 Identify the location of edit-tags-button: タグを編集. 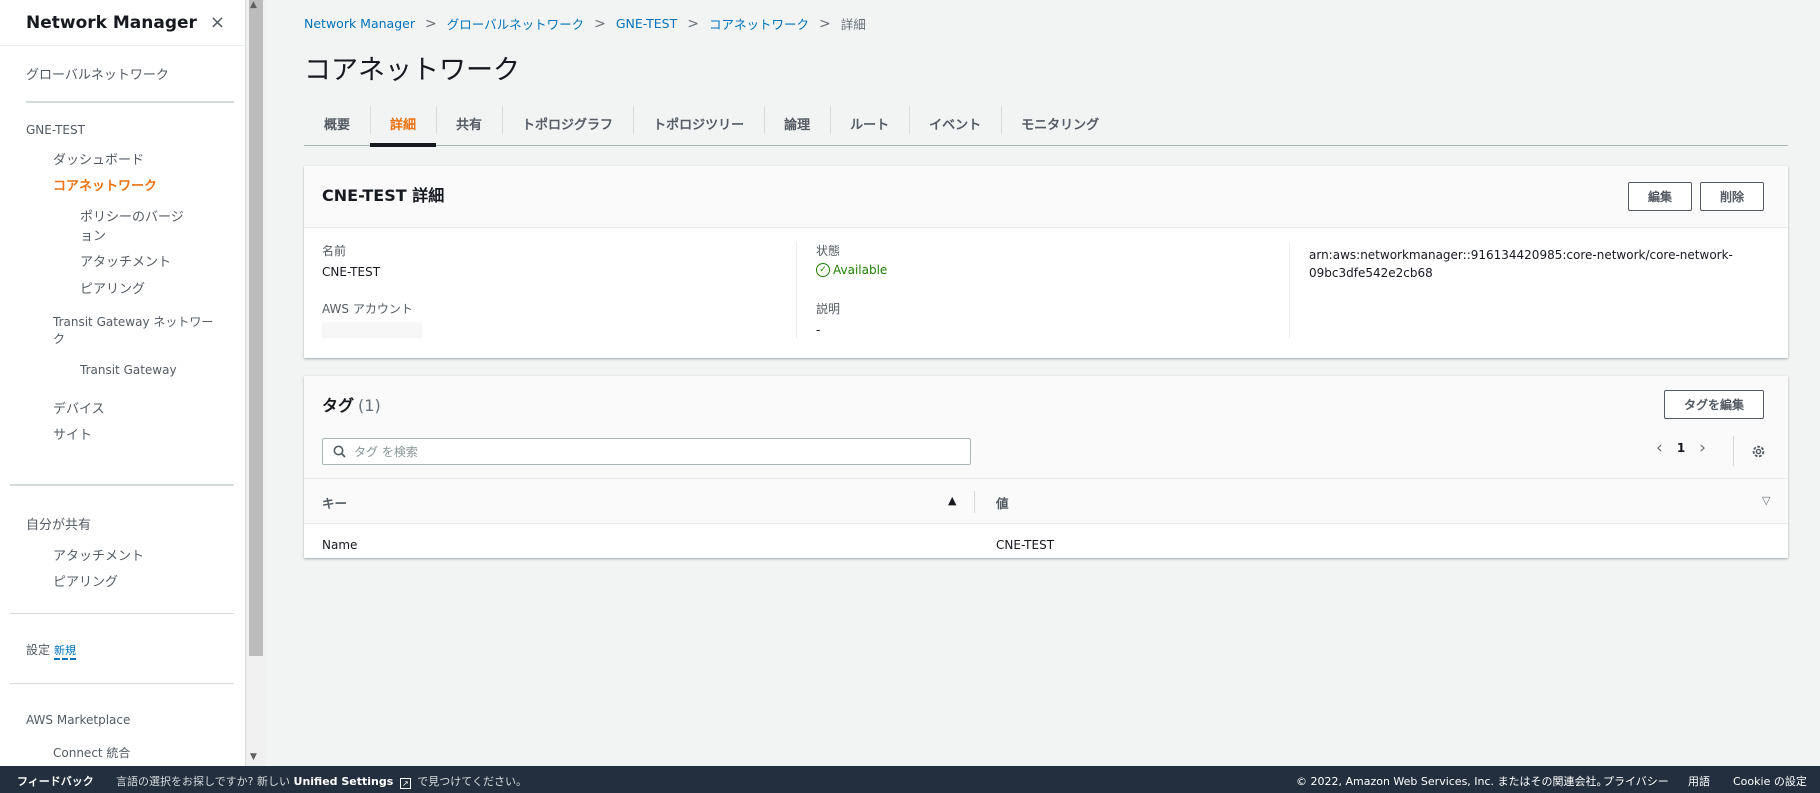
(1714, 404).